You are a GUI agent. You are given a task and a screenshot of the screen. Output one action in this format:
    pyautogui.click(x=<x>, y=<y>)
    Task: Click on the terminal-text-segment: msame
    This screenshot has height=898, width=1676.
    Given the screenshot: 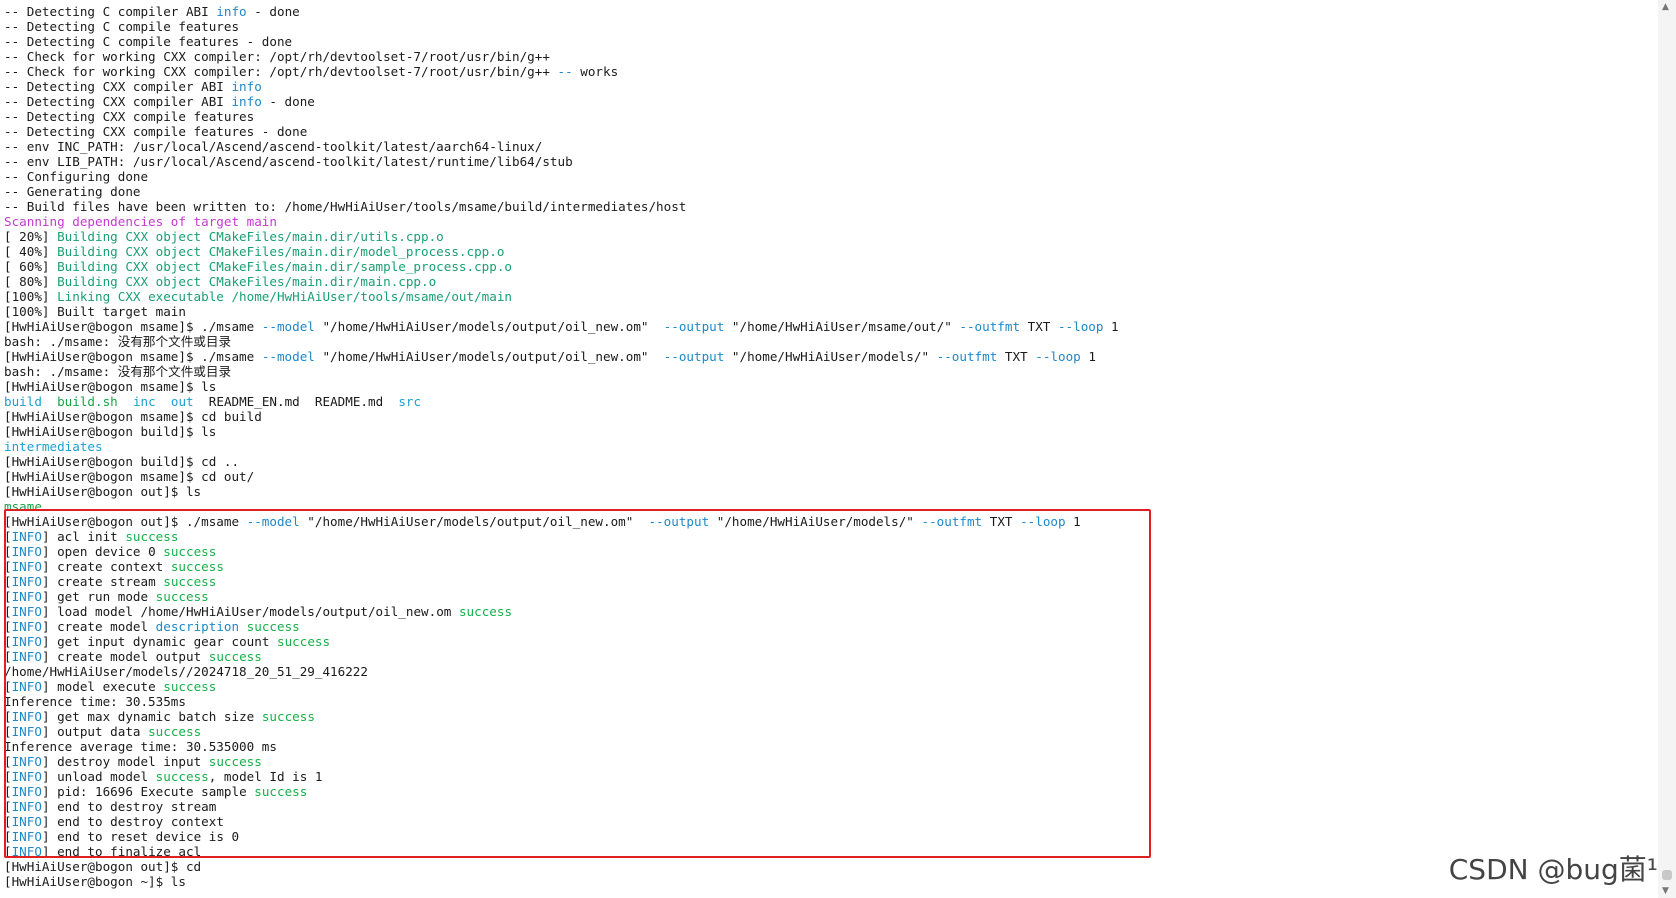 What is the action you would take?
    pyautogui.click(x=23, y=506)
    